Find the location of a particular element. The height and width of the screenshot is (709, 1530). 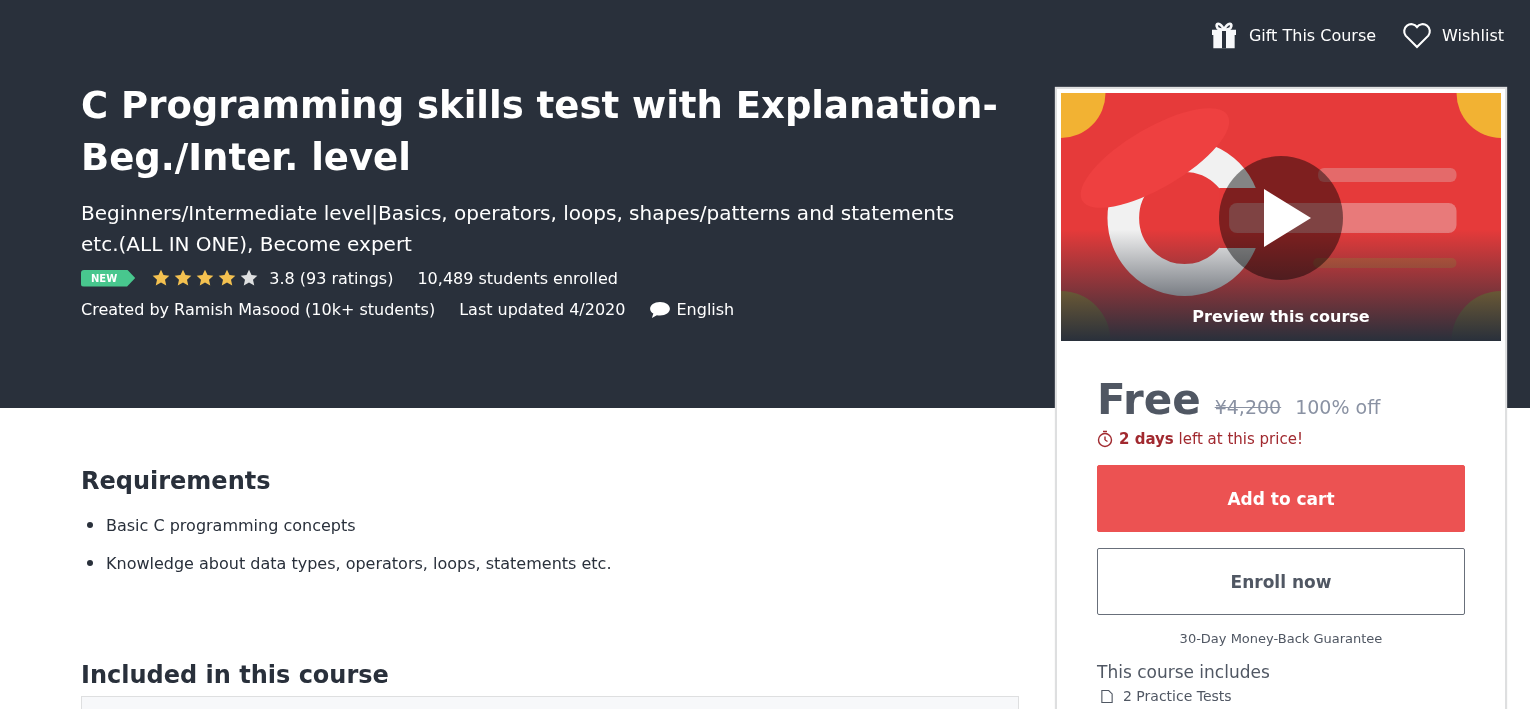

new-badge: NEW is located at coordinates (108, 278).